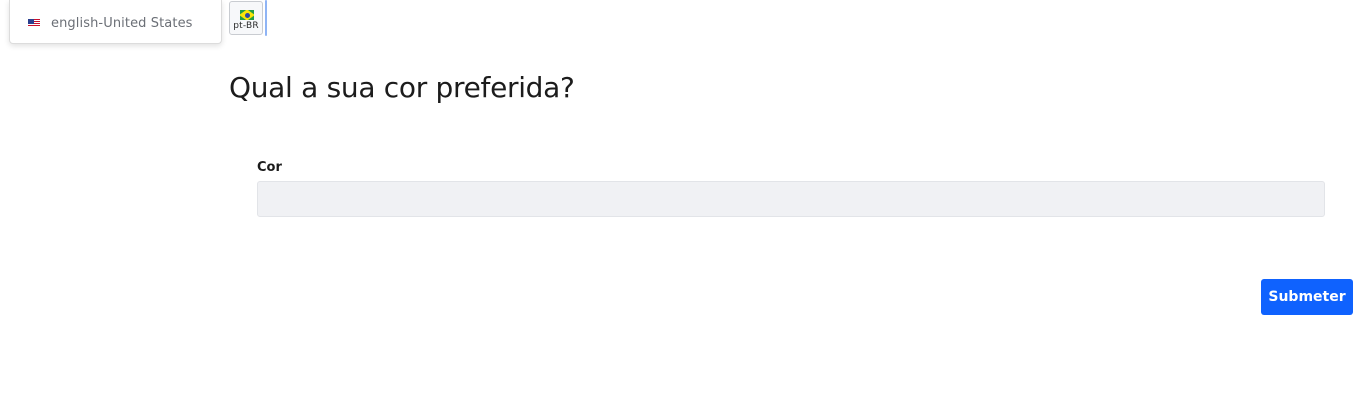 The height and width of the screenshot is (404, 1370). I want to click on language-dropdown-menu: english-United States, so click(115, 22).